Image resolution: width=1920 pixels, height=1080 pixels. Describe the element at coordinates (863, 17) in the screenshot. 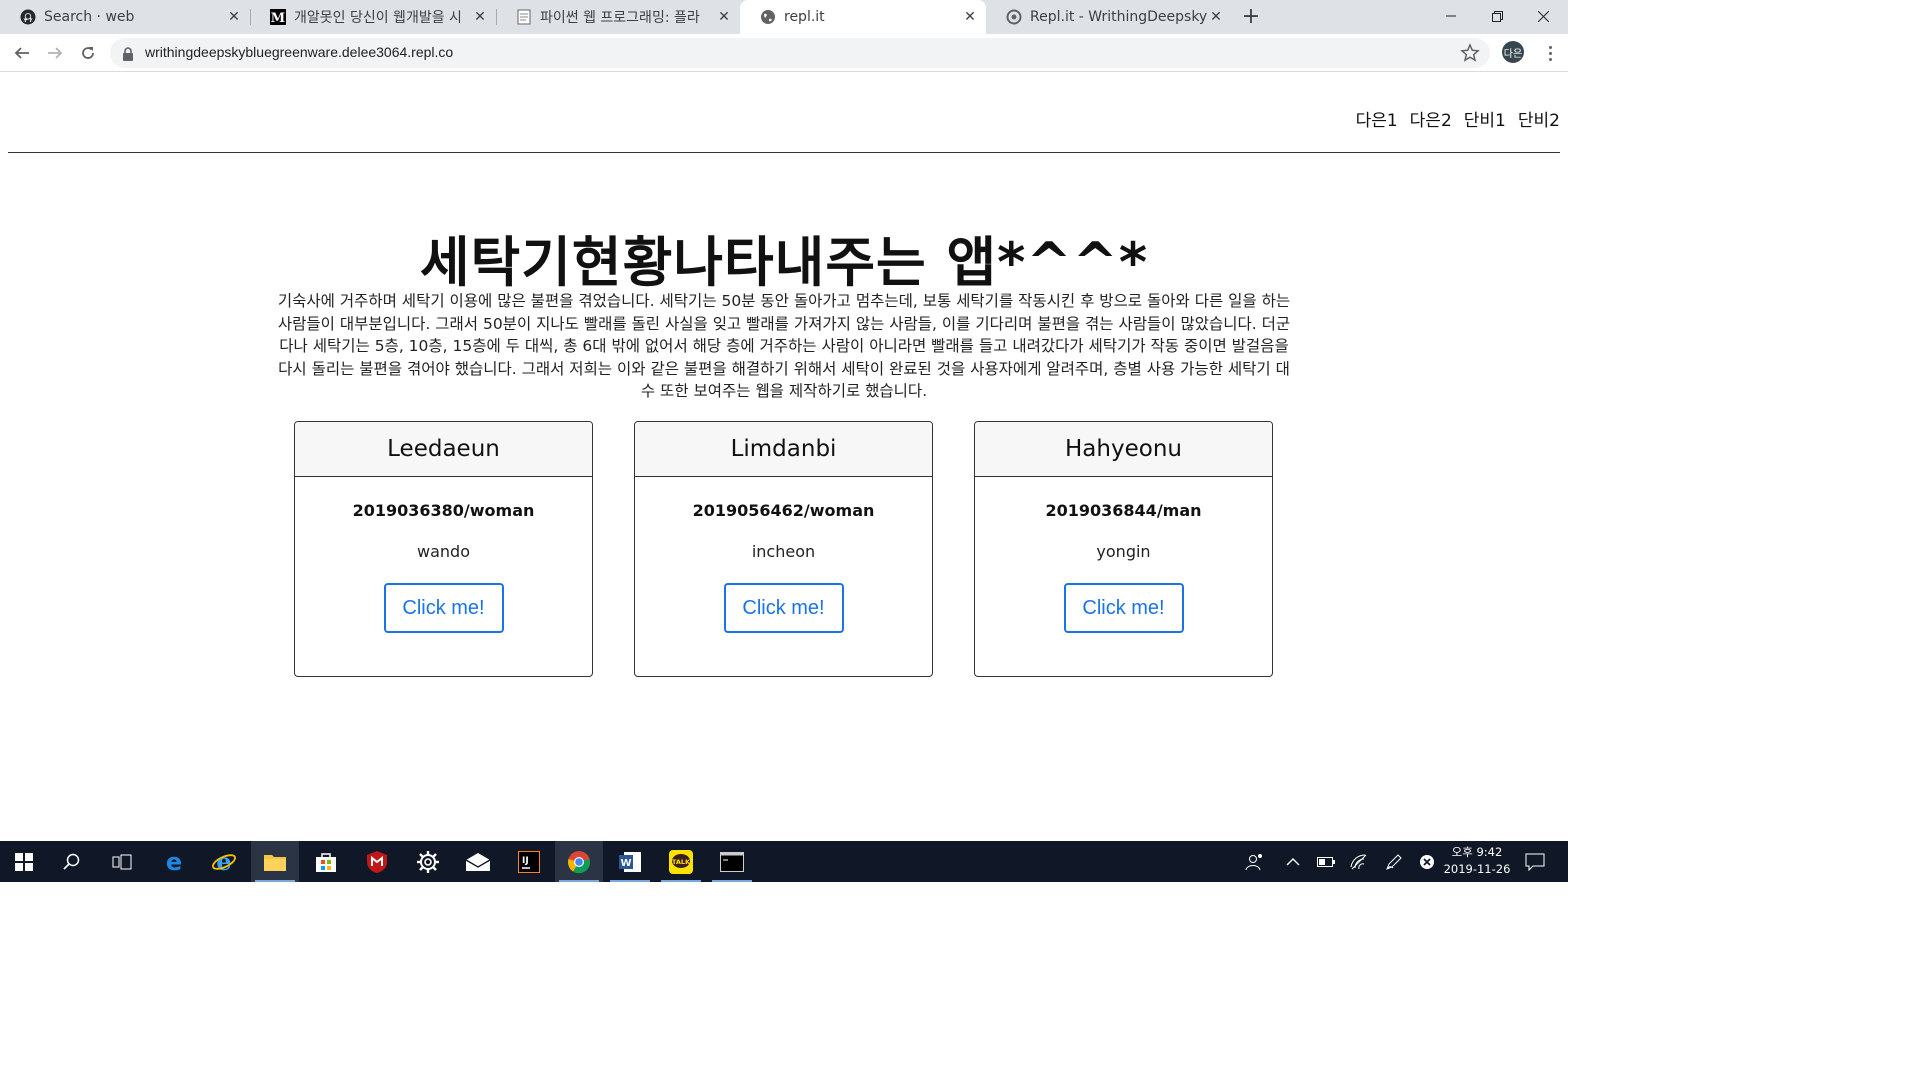

I see `tab-replit-active: repl.it ✕` at that location.